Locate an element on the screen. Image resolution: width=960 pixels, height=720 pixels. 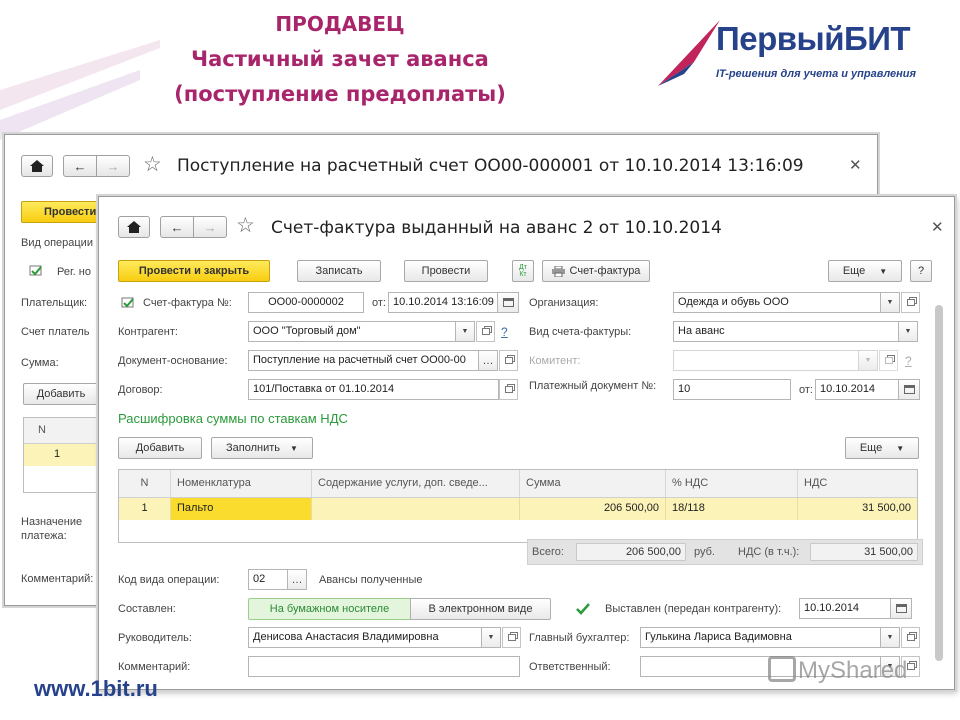
committent-open-button is located at coordinates (888, 360).